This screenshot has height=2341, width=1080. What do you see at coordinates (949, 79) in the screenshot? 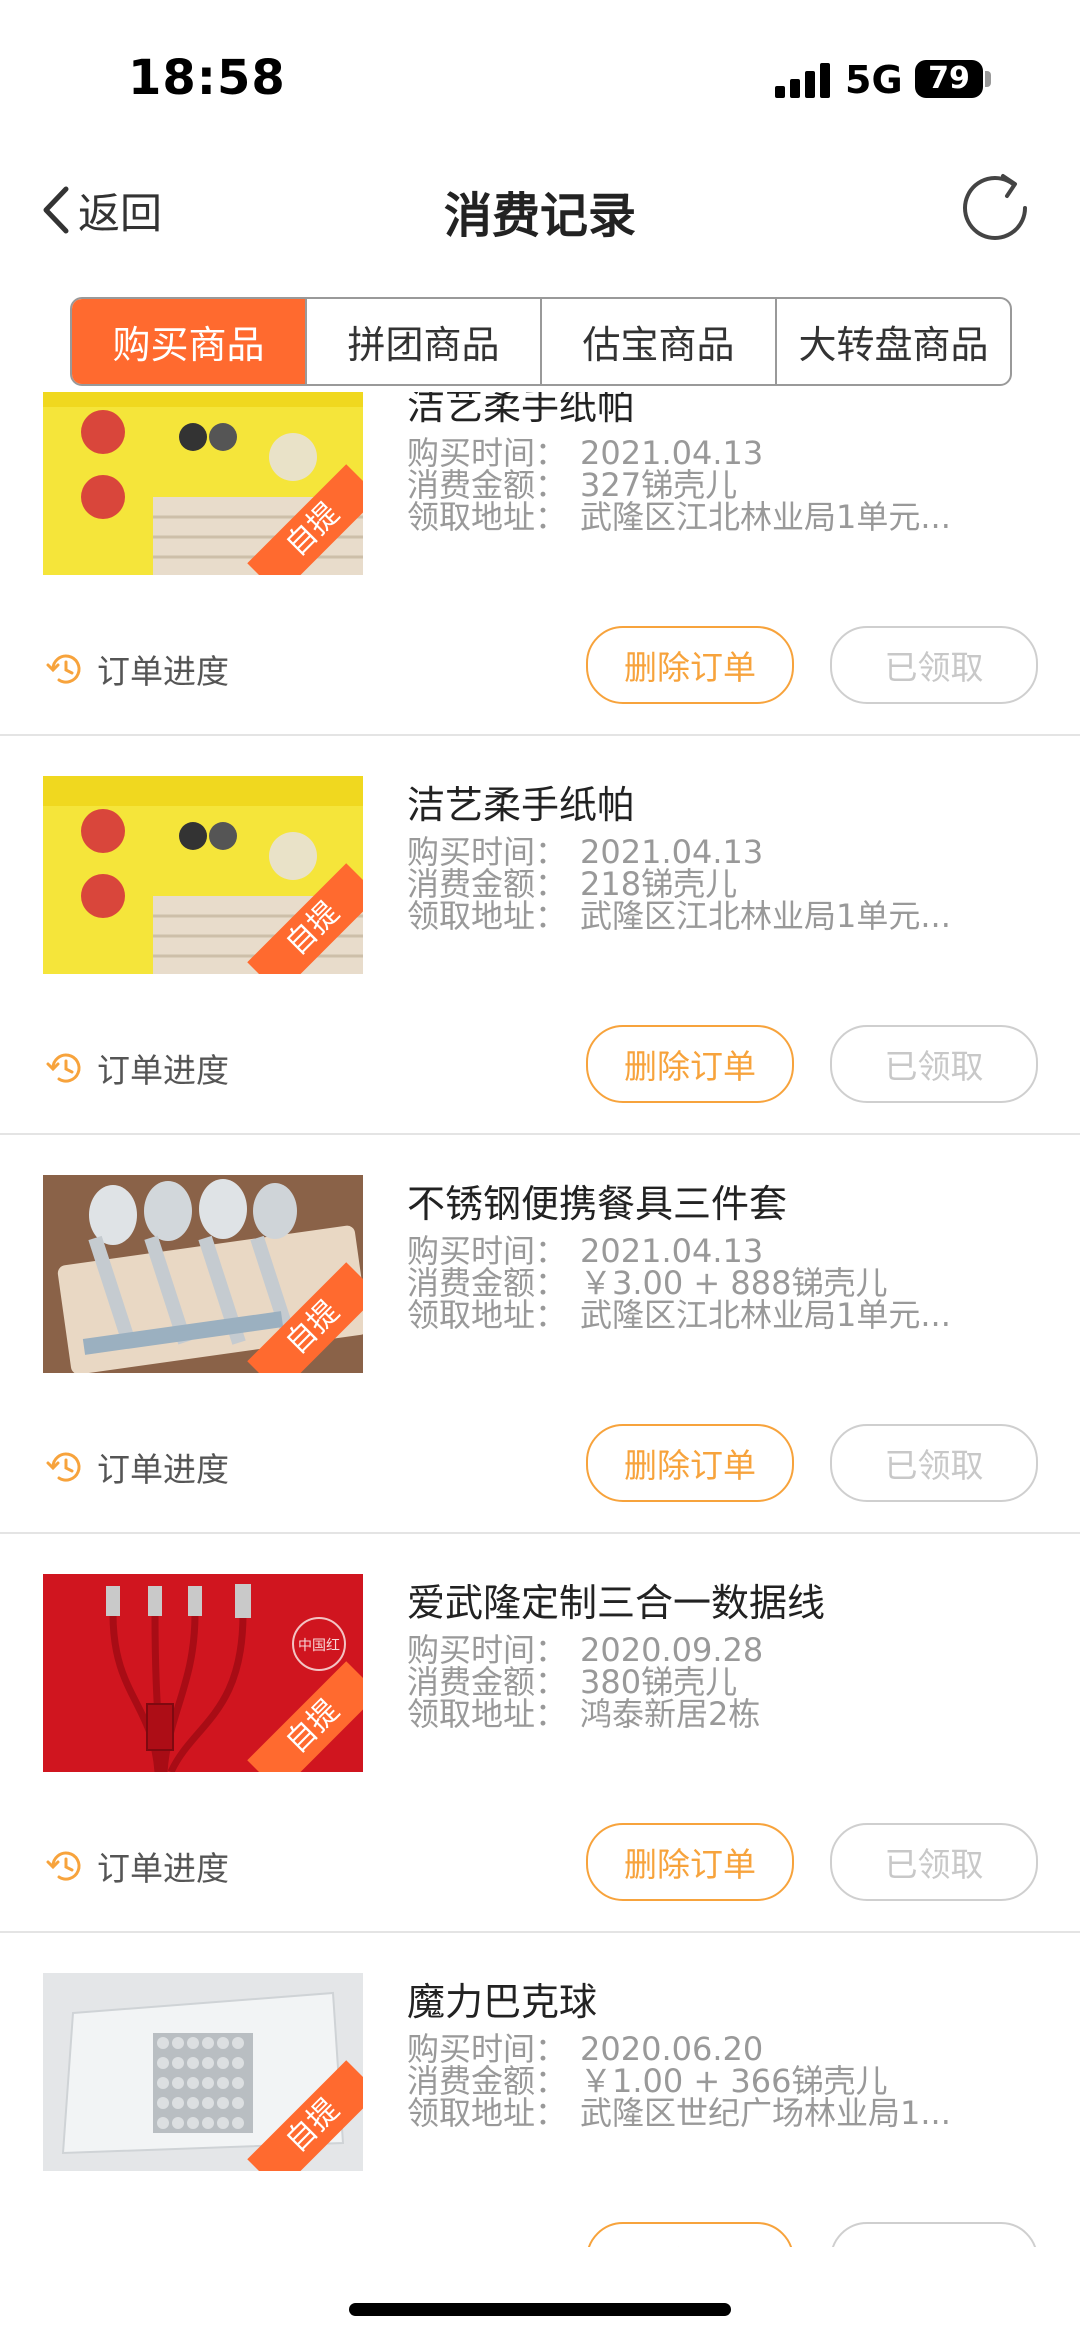
I see `battery-icon: 79` at bounding box center [949, 79].